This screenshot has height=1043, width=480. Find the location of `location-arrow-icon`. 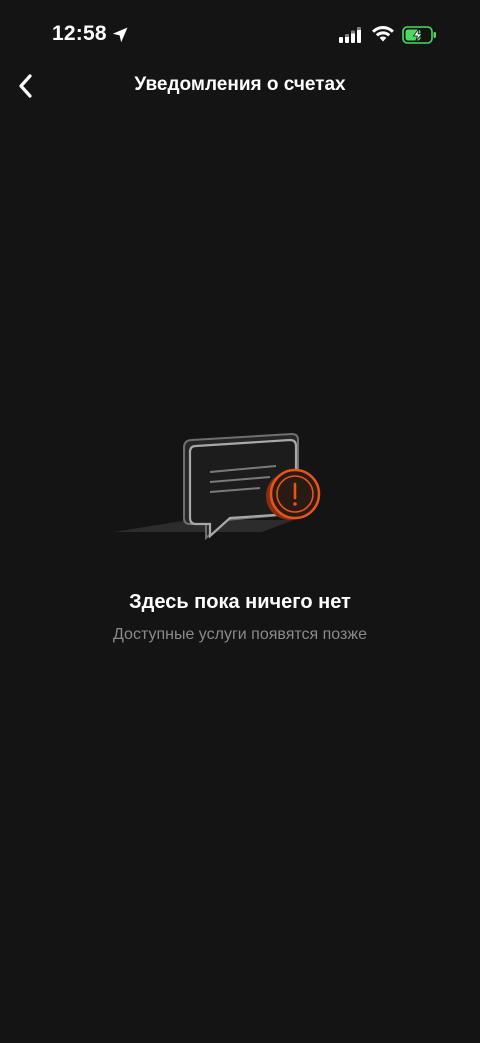

location-arrow-icon is located at coordinates (120, 35).